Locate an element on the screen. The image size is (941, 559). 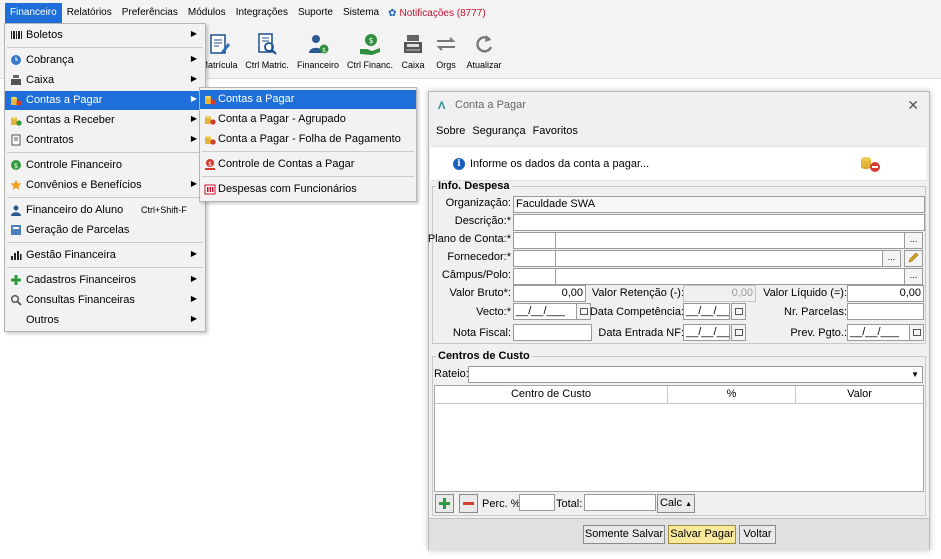
menu-item-caixa: Caixa ▶ is located at coordinates (105, 80).